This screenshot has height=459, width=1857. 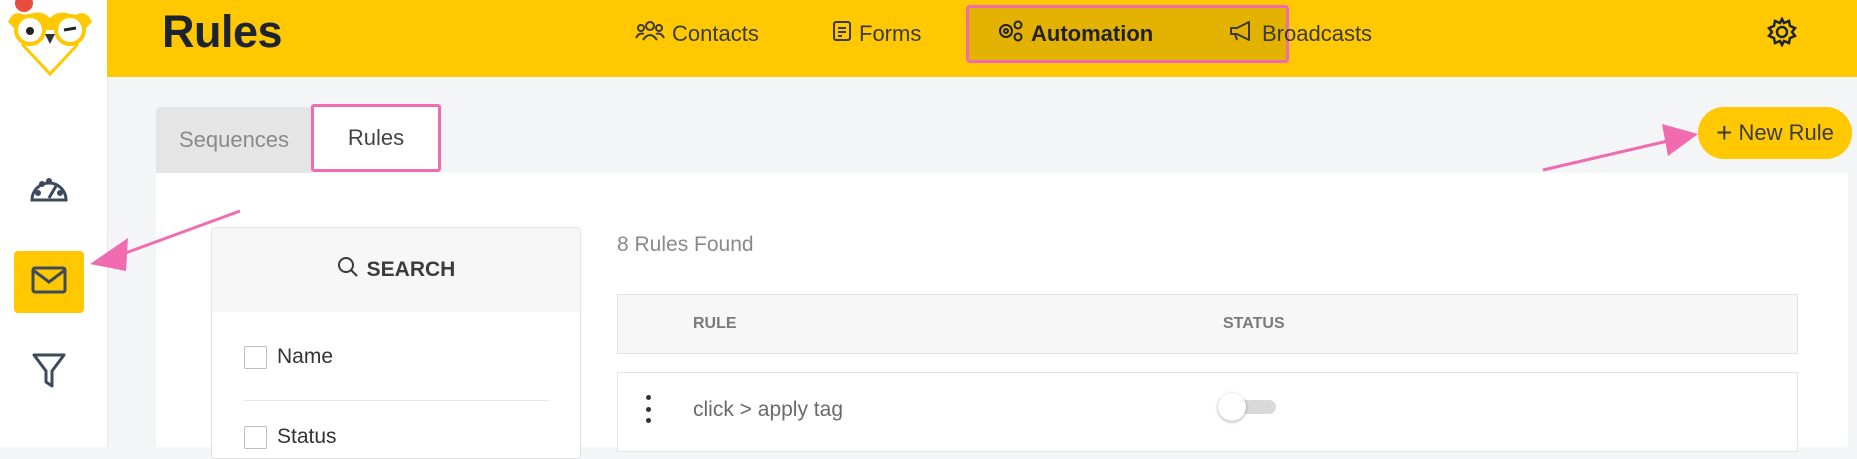 I want to click on nav-broadcasts: Broadcasts, so click(x=1300, y=34).